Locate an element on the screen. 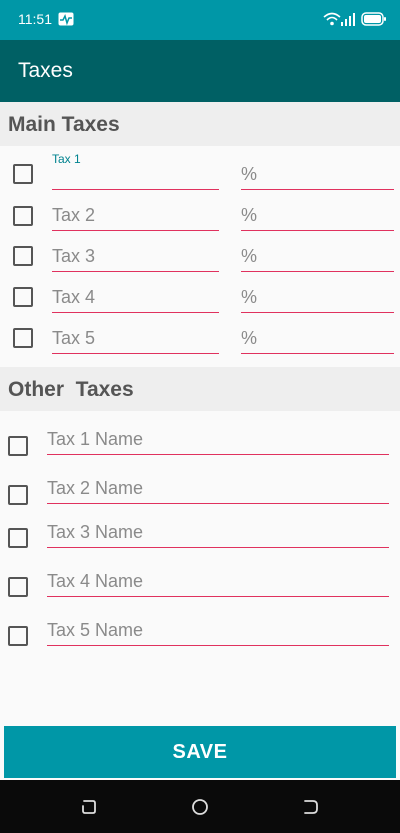  save-button: SAVE is located at coordinates (200, 752).